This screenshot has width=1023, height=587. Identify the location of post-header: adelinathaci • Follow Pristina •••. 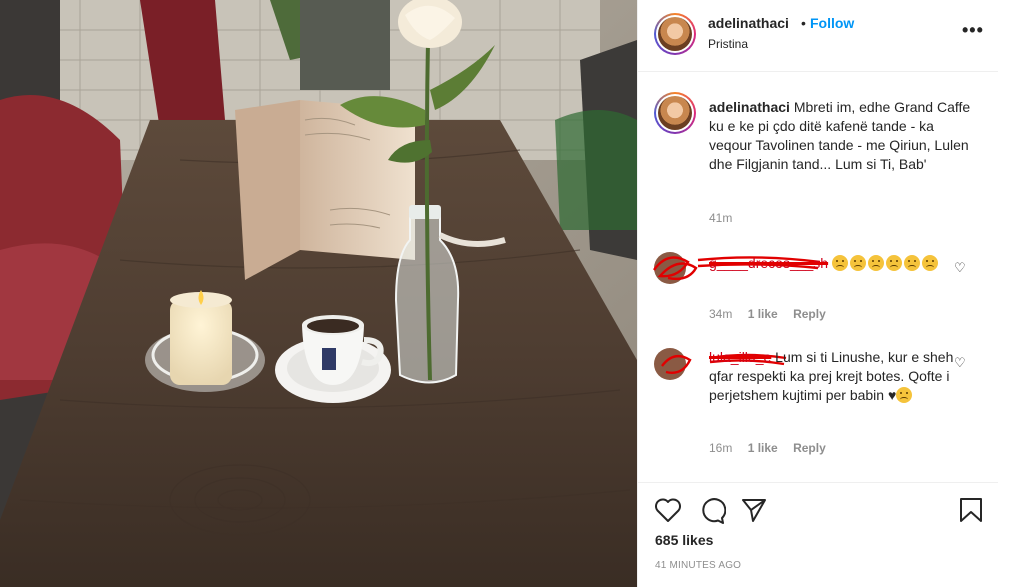
(818, 36).